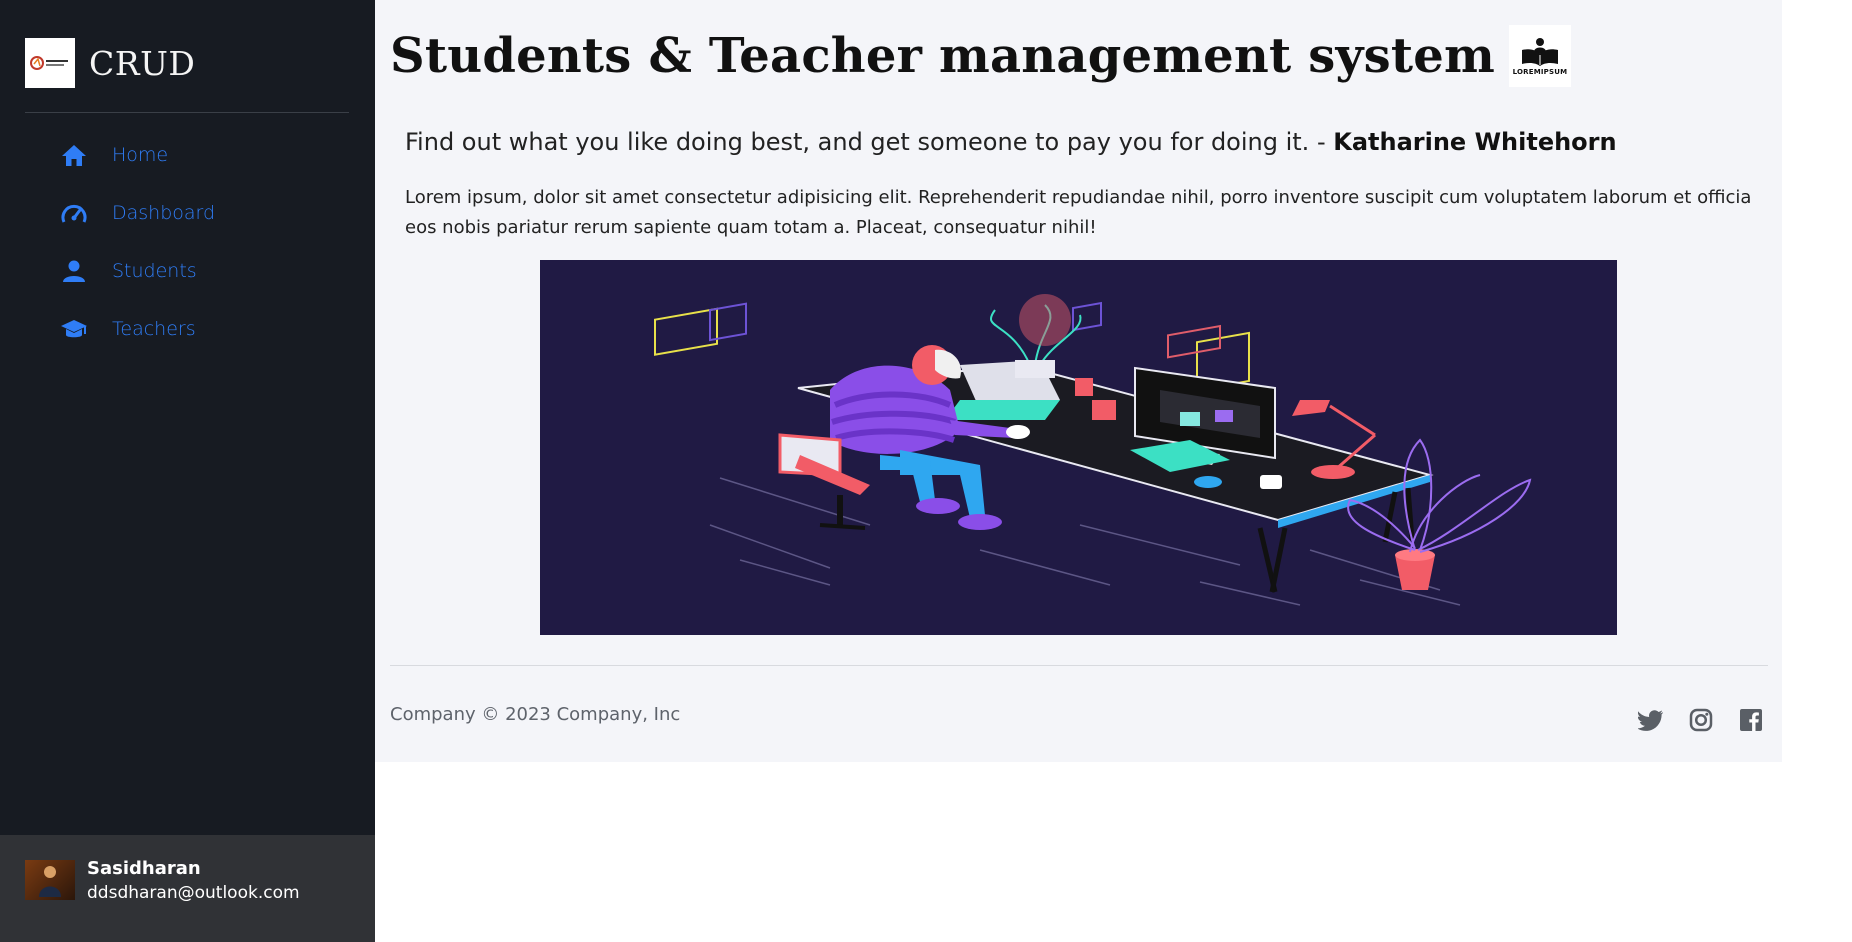 The height and width of the screenshot is (942, 1852). What do you see at coordinates (50, 880) in the screenshot?
I see `avatar` at bounding box center [50, 880].